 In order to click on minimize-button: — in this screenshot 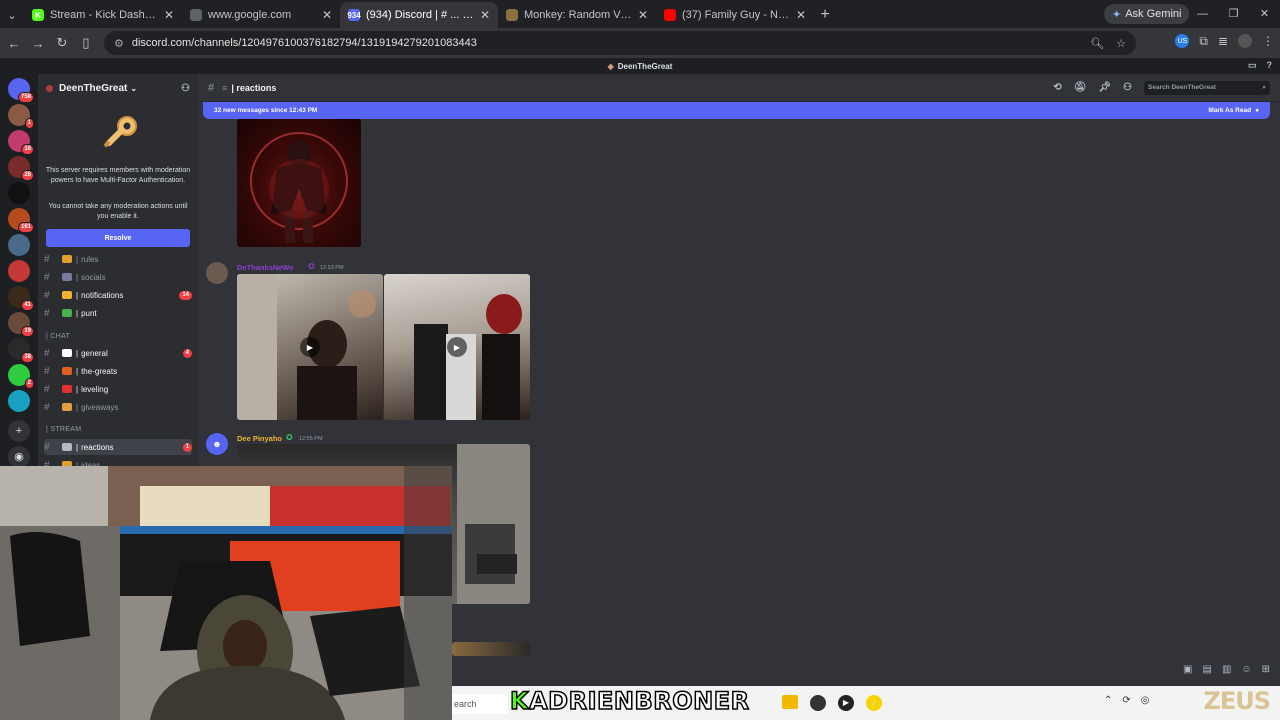, I will do `click(1202, 14)`.